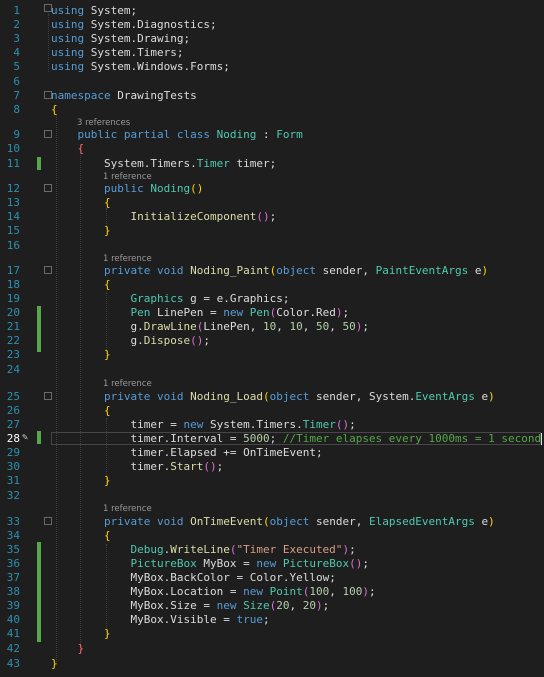  What do you see at coordinates (81, 480) in the screenshot?
I see `code-line-31: }` at bounding box center [81, 480].